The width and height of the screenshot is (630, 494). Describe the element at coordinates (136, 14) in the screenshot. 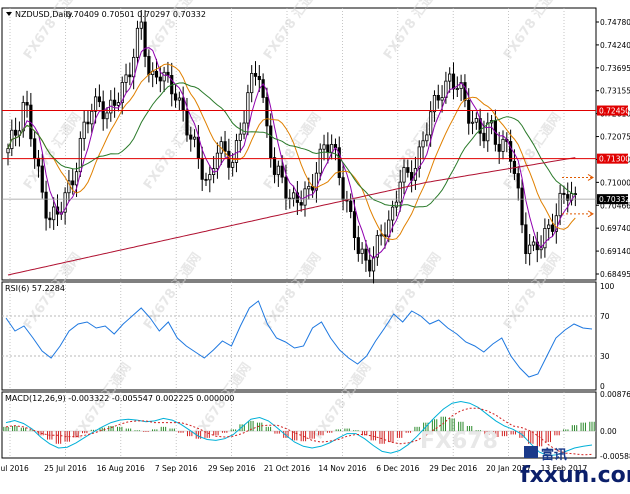

I see `ohlc-readout: 0.70409 0.70501 0.70297 0.70332` at that location.